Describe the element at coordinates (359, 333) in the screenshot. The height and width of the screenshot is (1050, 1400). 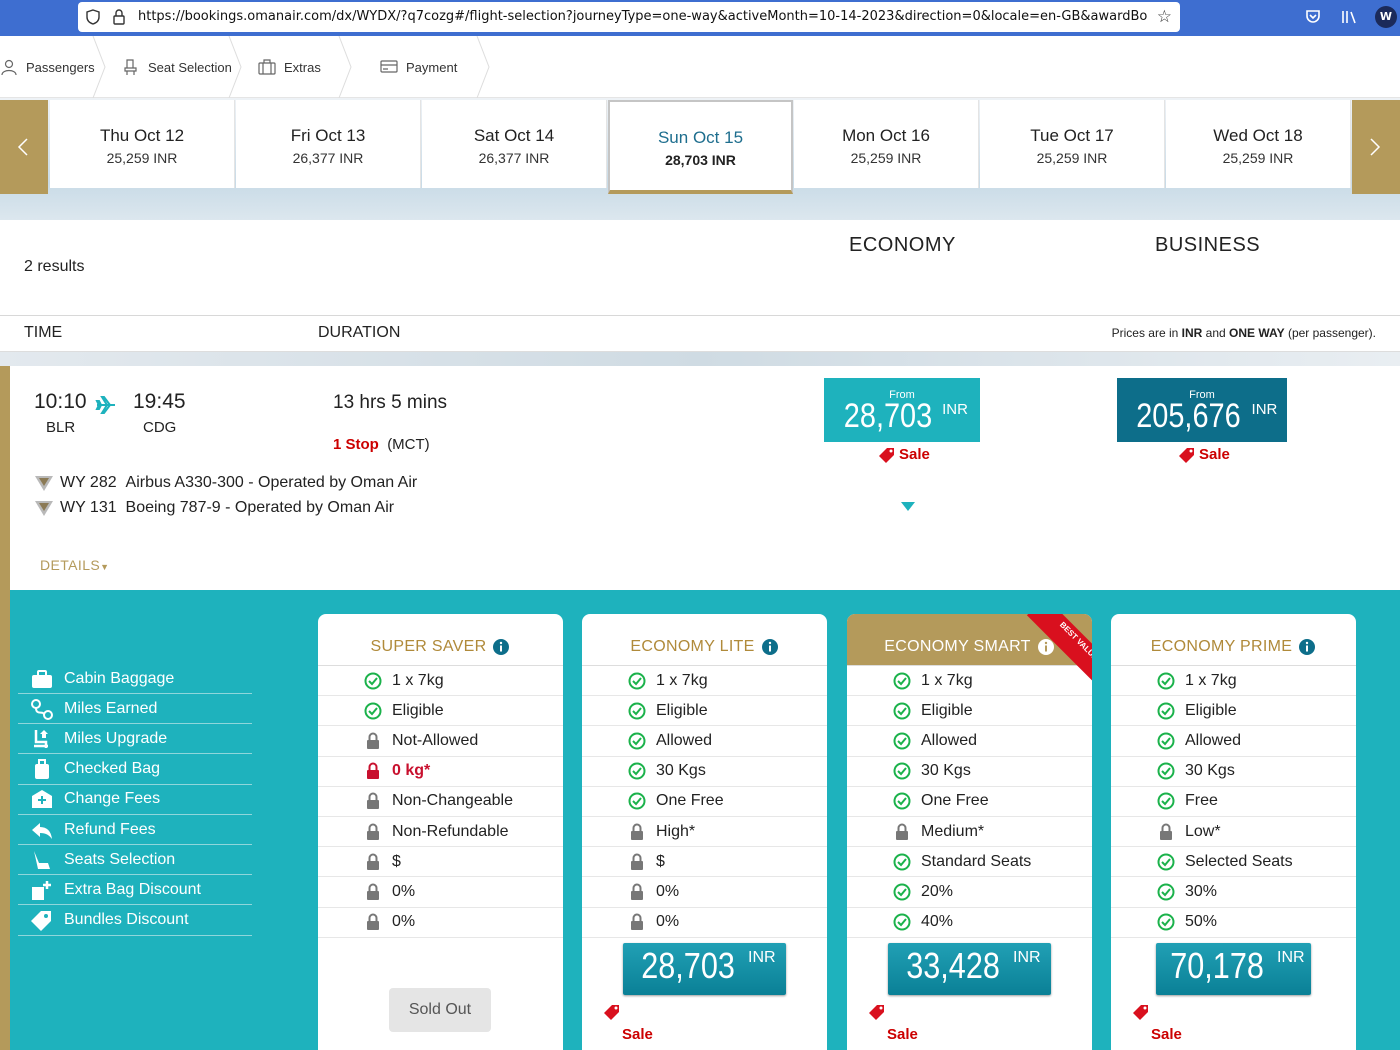
I see `duration-column-header: DURATION` at that location.